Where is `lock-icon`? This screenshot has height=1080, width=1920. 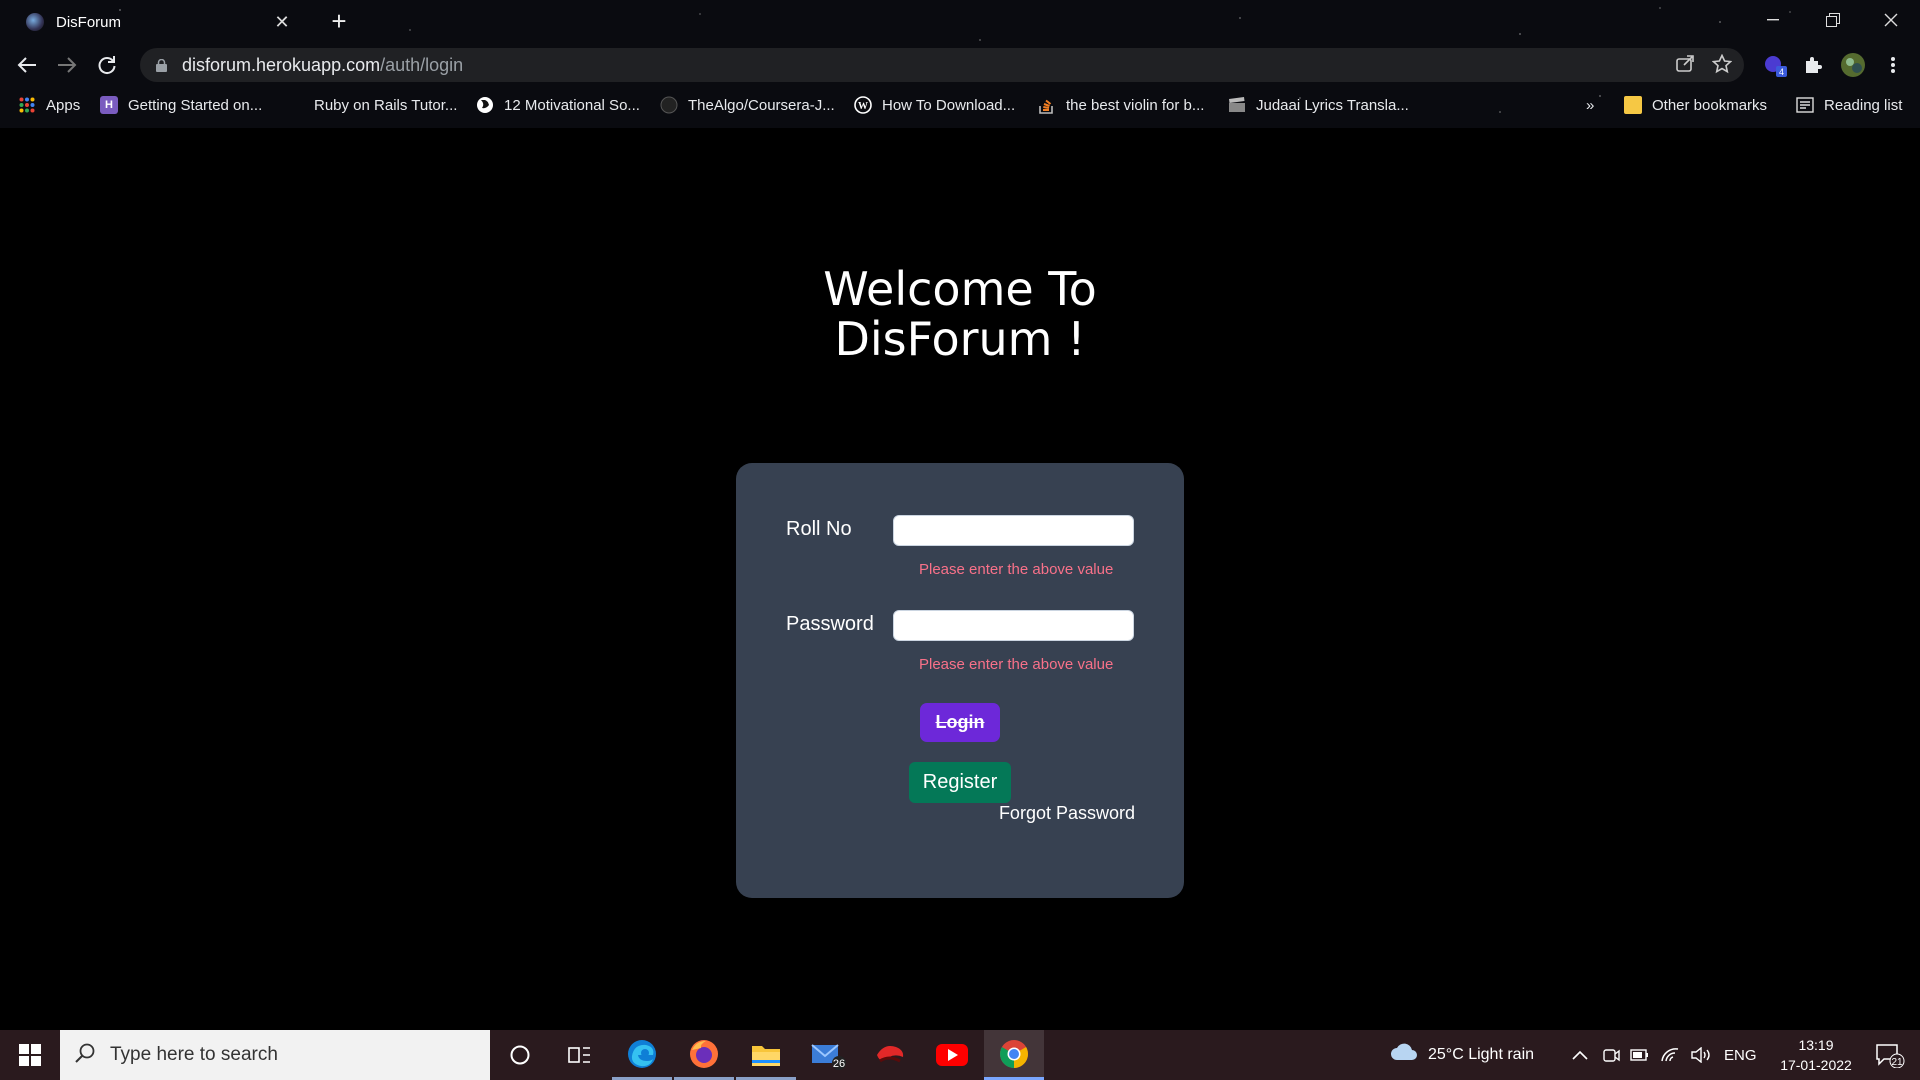
lock-icon is located at coordinates (161, 65).